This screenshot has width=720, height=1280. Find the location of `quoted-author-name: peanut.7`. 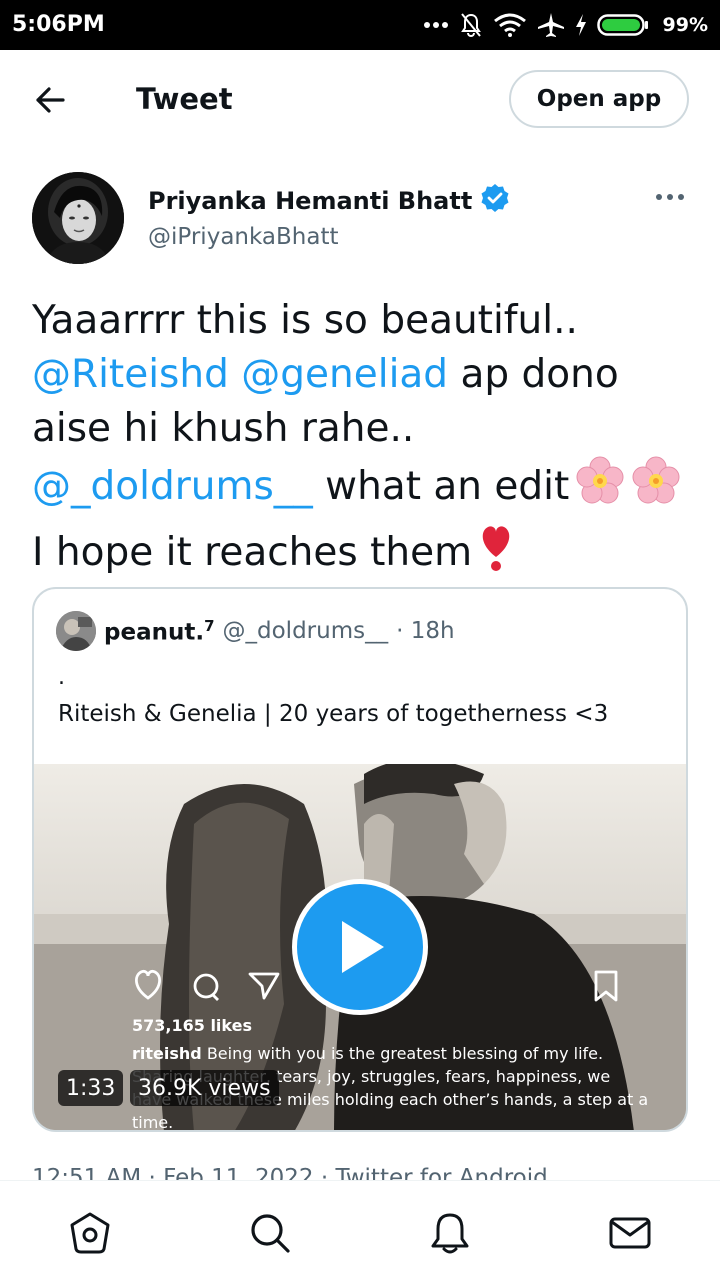

quoted-author-name: peanut.7 is located at coordinates (159, 631).